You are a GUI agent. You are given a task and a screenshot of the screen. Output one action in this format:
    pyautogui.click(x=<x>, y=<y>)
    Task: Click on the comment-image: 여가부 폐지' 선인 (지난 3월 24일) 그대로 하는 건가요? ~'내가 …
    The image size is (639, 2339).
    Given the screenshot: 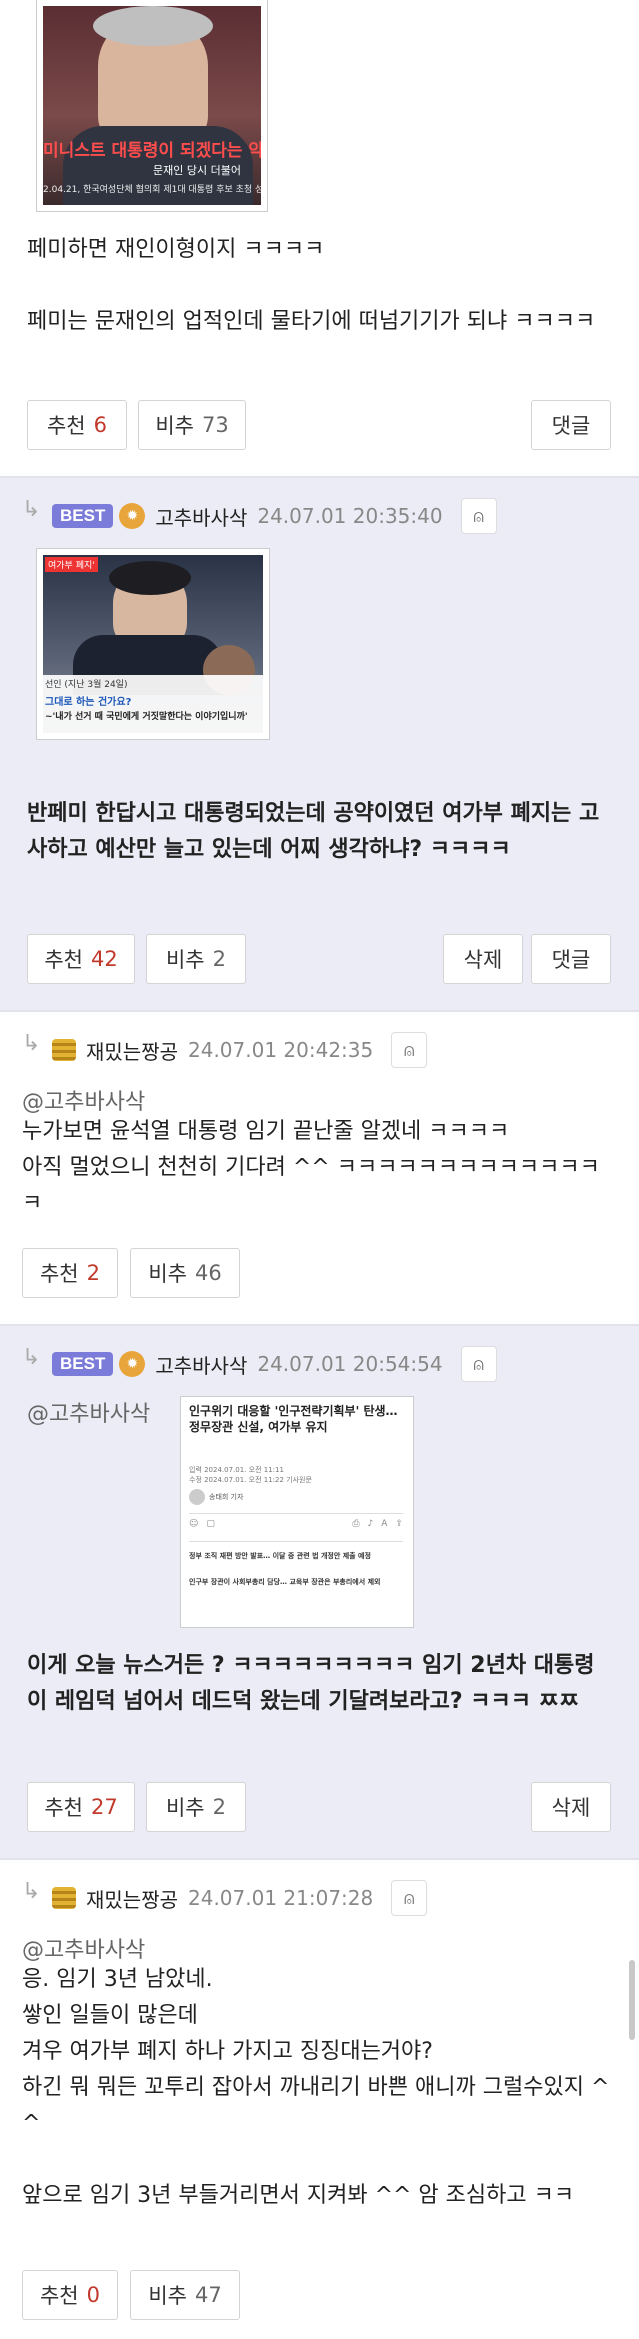 What is the action you would take?
    pyautogui.click(x=153, y=644)
    